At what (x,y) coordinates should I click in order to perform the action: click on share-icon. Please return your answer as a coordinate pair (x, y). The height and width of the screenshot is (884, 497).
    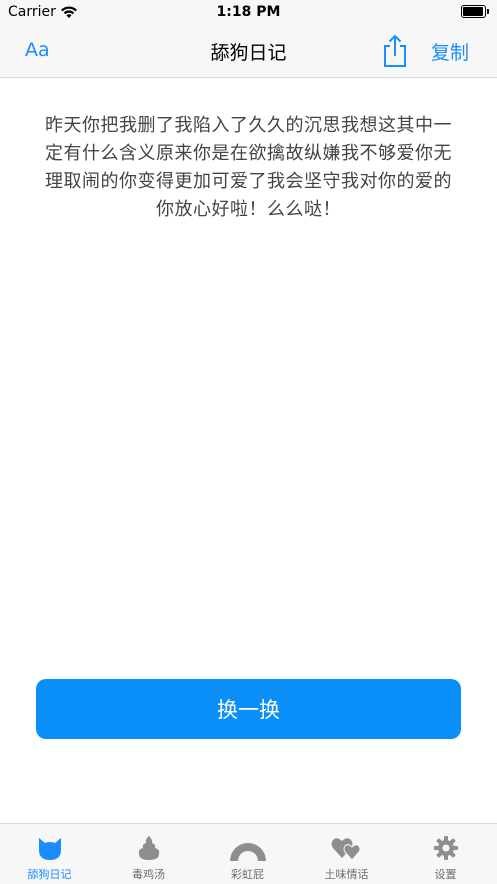
    Looking at the image, I should click on (395, 51).